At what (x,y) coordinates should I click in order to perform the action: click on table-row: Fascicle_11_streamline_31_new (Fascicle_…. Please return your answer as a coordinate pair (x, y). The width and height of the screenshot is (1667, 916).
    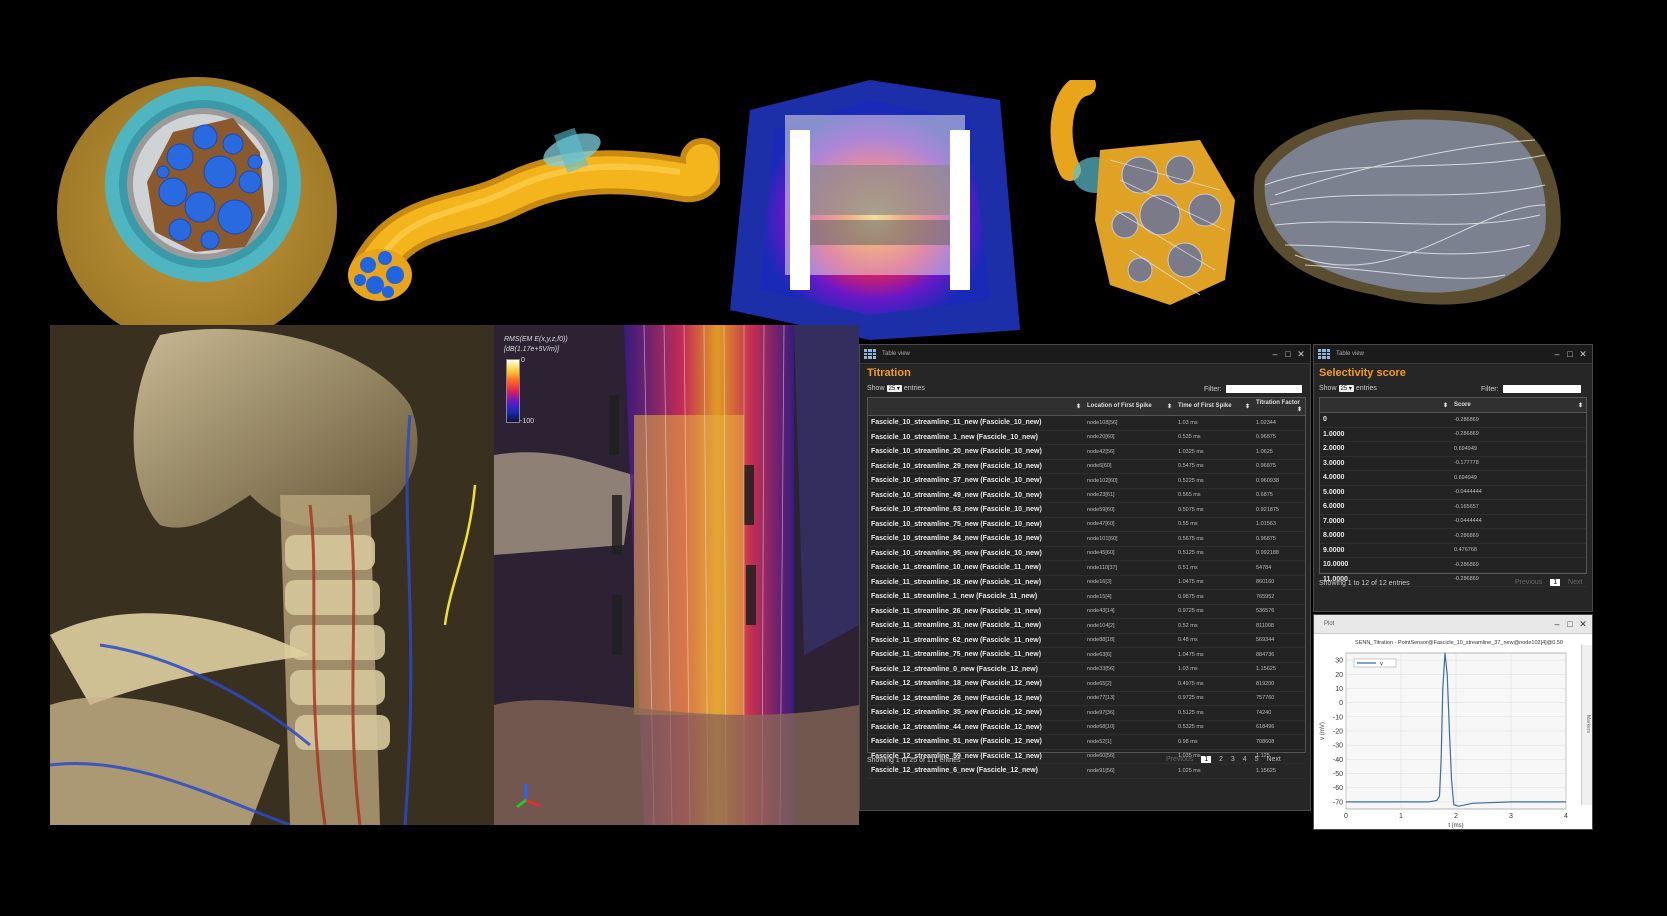
    Looking at the image, I should click on (1086, 626).